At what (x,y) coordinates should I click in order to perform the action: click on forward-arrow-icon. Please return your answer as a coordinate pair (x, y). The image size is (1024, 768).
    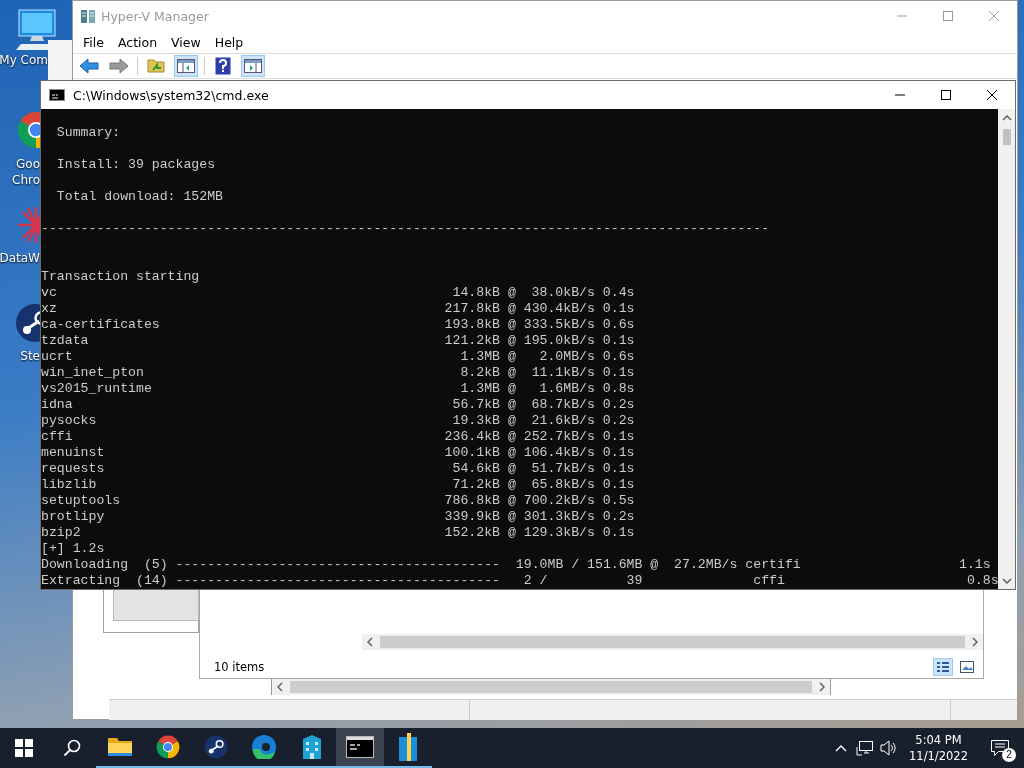
    Looking at the image, I should click on (119, 66).